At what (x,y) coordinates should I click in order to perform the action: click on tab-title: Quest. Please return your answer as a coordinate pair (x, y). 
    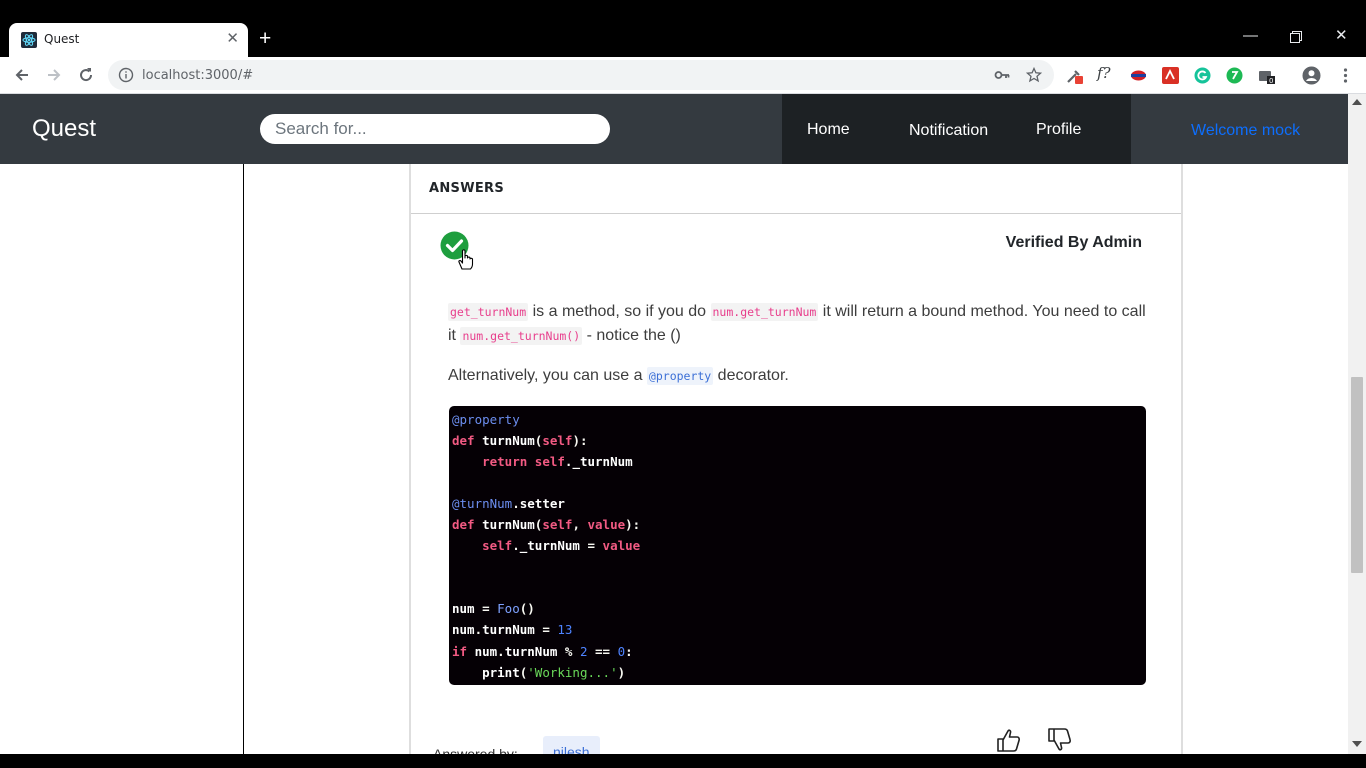
    Looking at the image, I should click on (62, 39).